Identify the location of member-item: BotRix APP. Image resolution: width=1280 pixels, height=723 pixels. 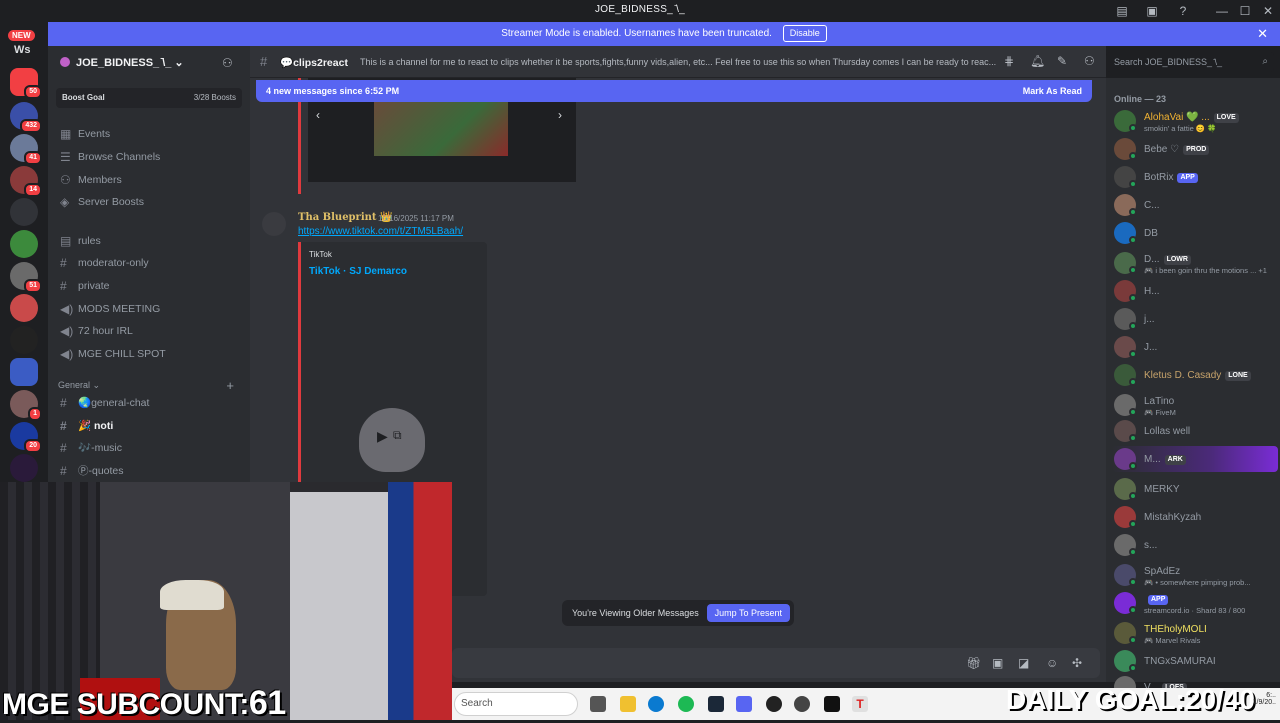
(1195, 177).